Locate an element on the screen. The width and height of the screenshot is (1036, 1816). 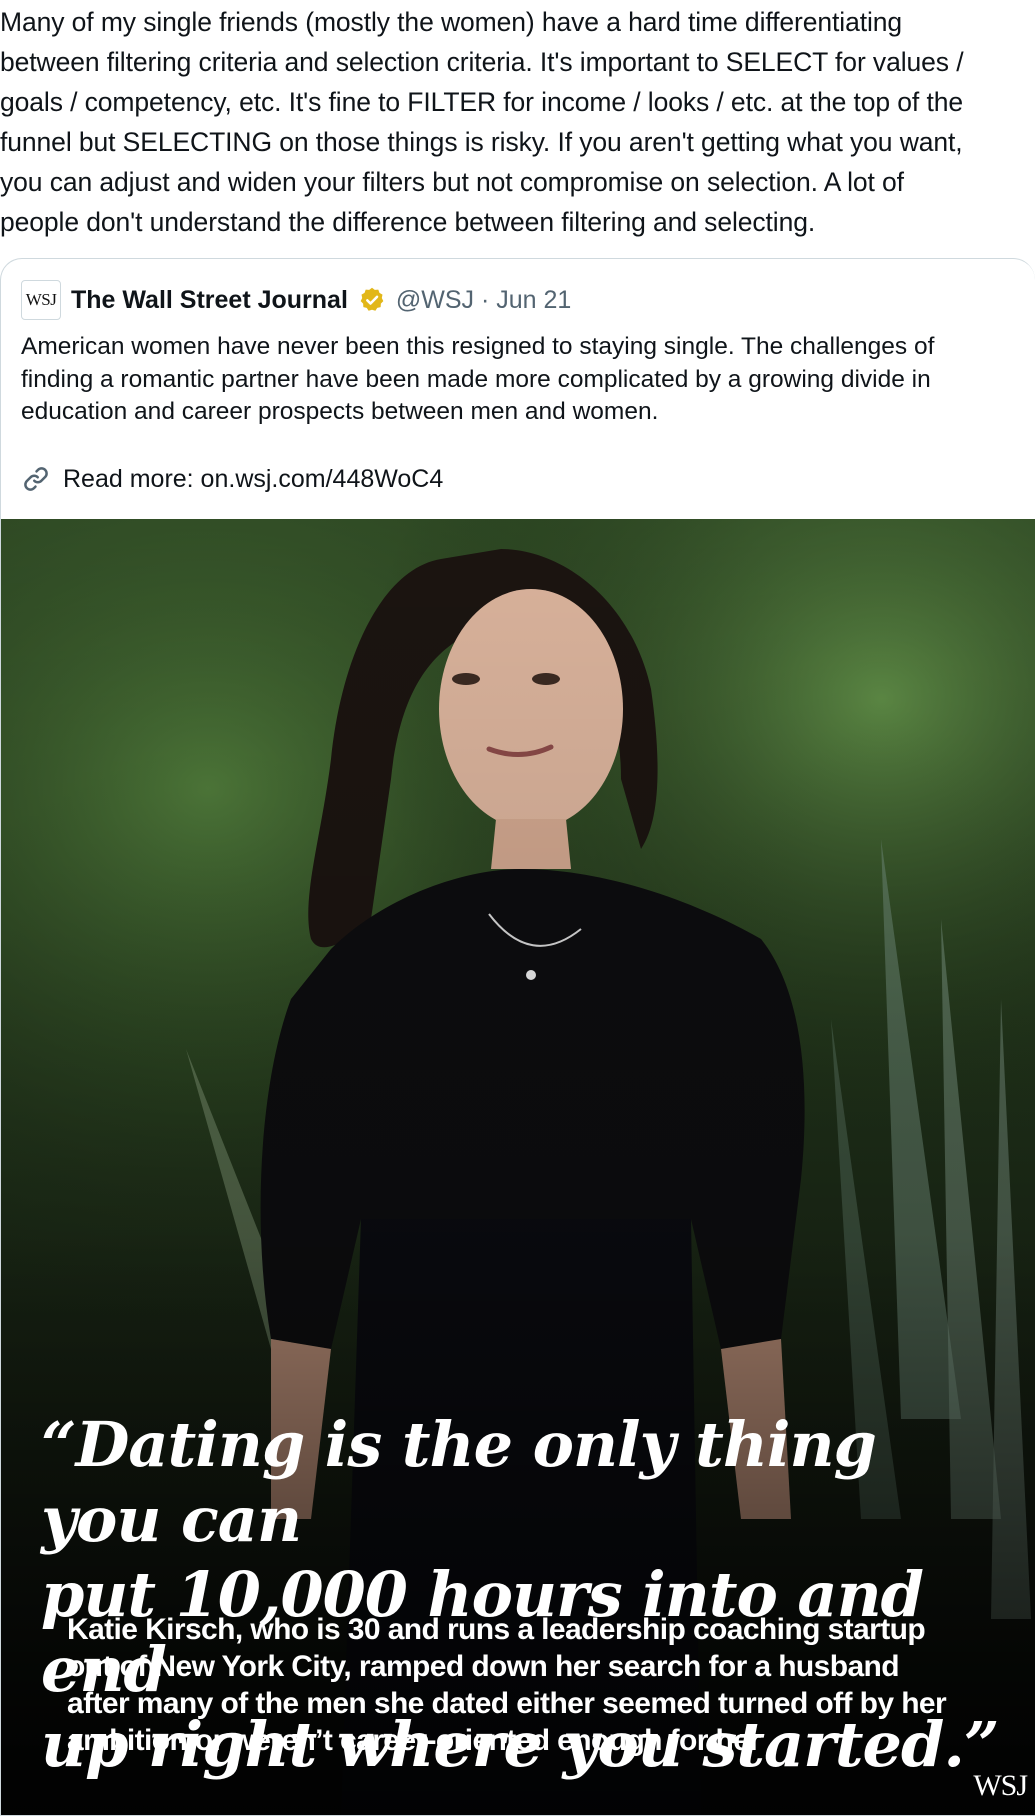
read-more-link: Read more: on.wsj.com/448WoC4 is located at coordinates (232, 479).